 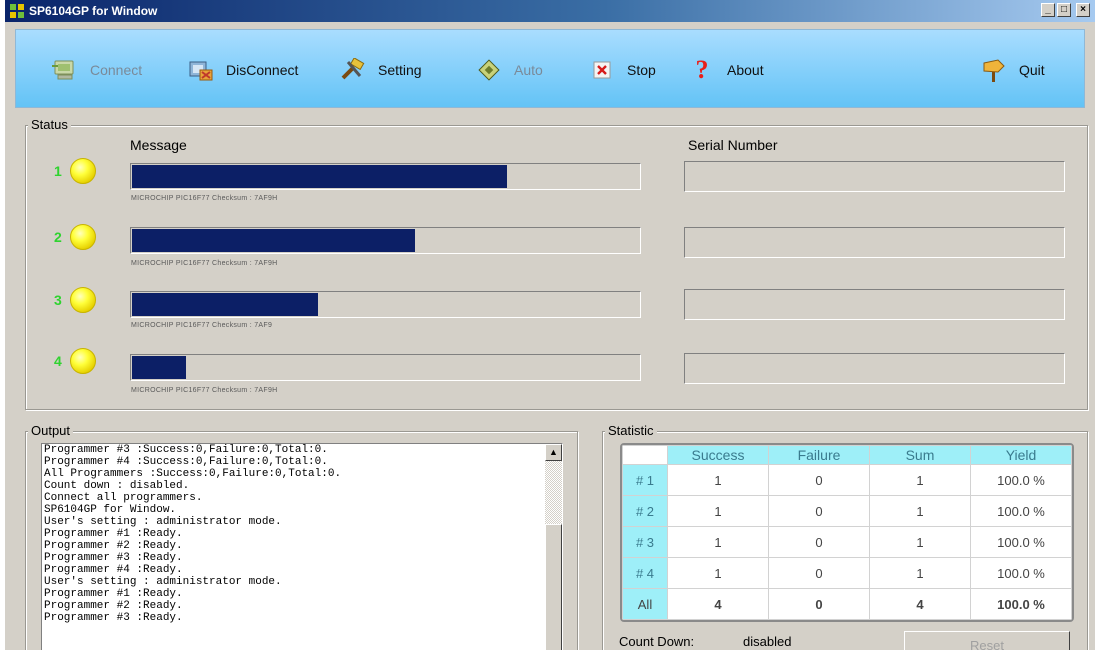 I want to click on output-line: Count down : disabled., so click(x=117, y=486).